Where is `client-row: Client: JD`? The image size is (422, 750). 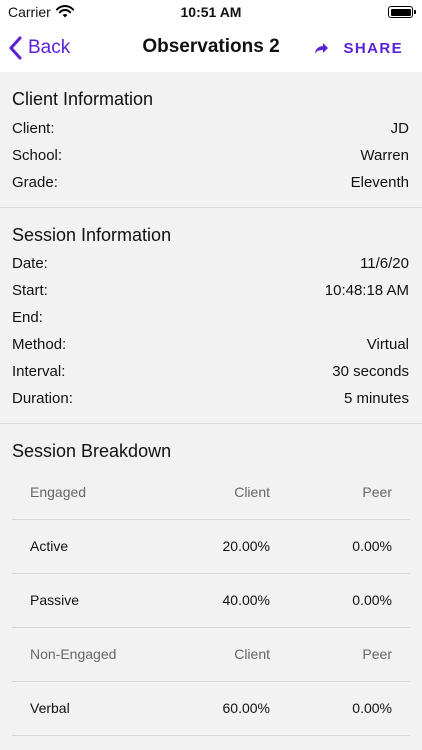
client-row: Client: JD is located at coordinates (210, 130).